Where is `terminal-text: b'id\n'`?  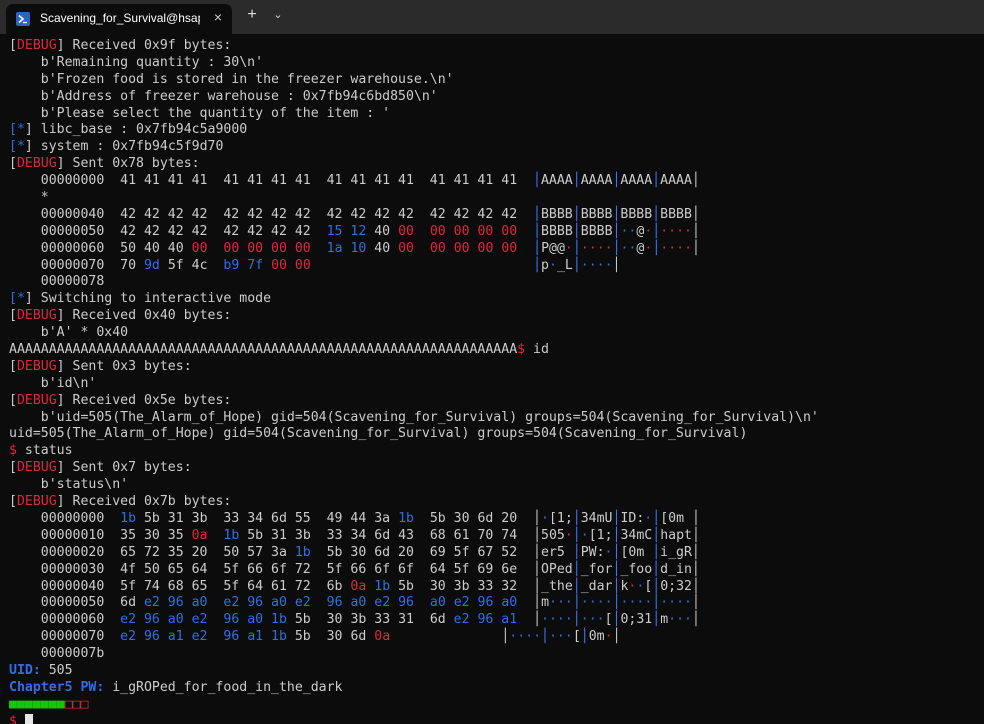 terminal-text: b'id\n' is located at coordinates (53, 383).